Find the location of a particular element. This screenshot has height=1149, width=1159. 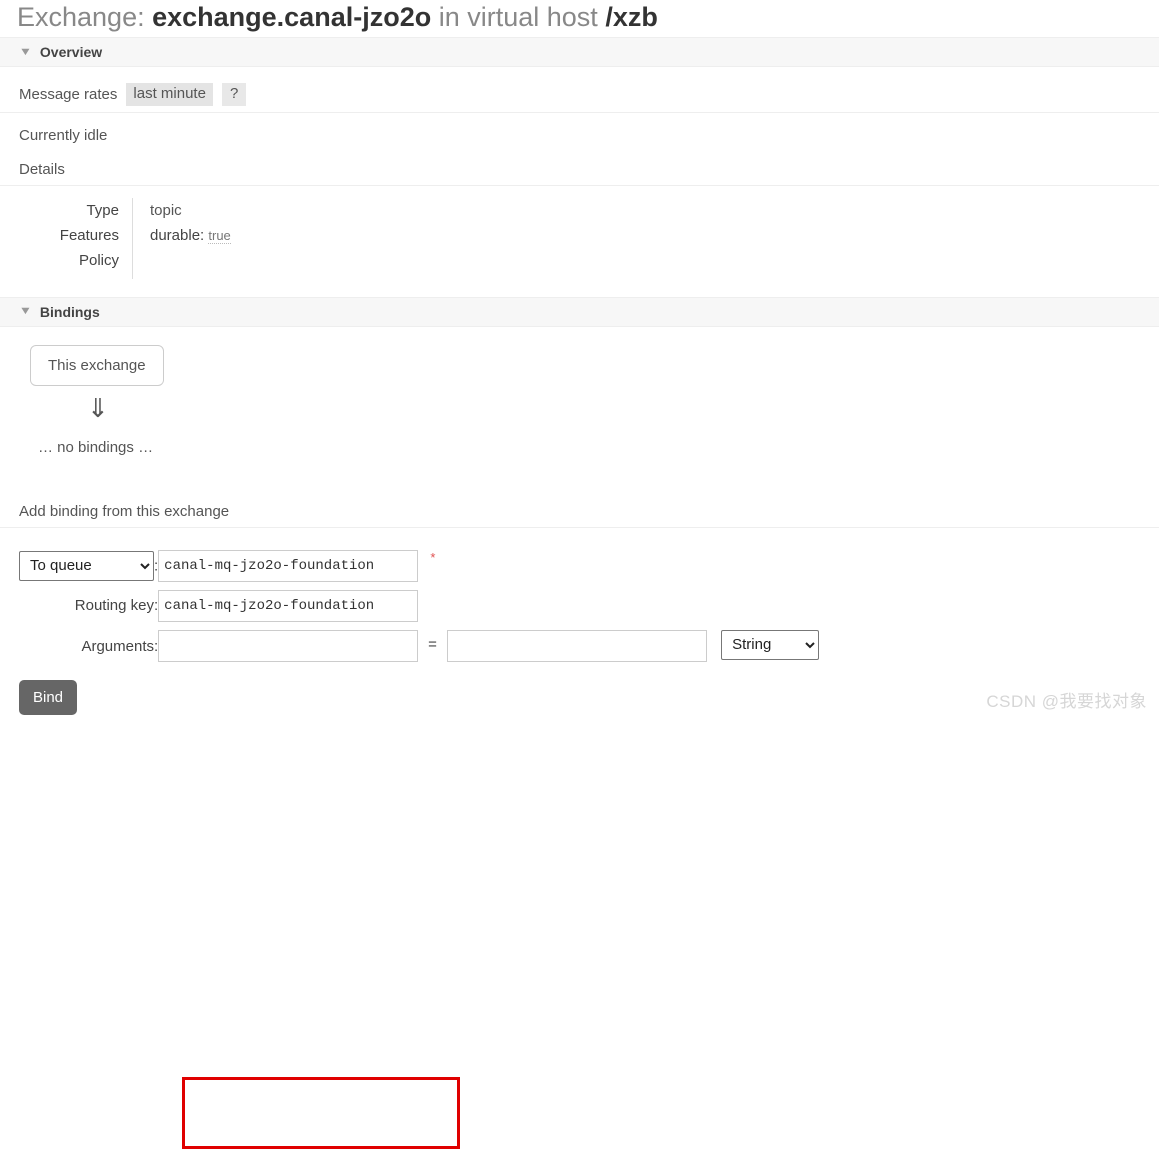

table-row: To queue To exchange : * is located at coordinates (419, 566).